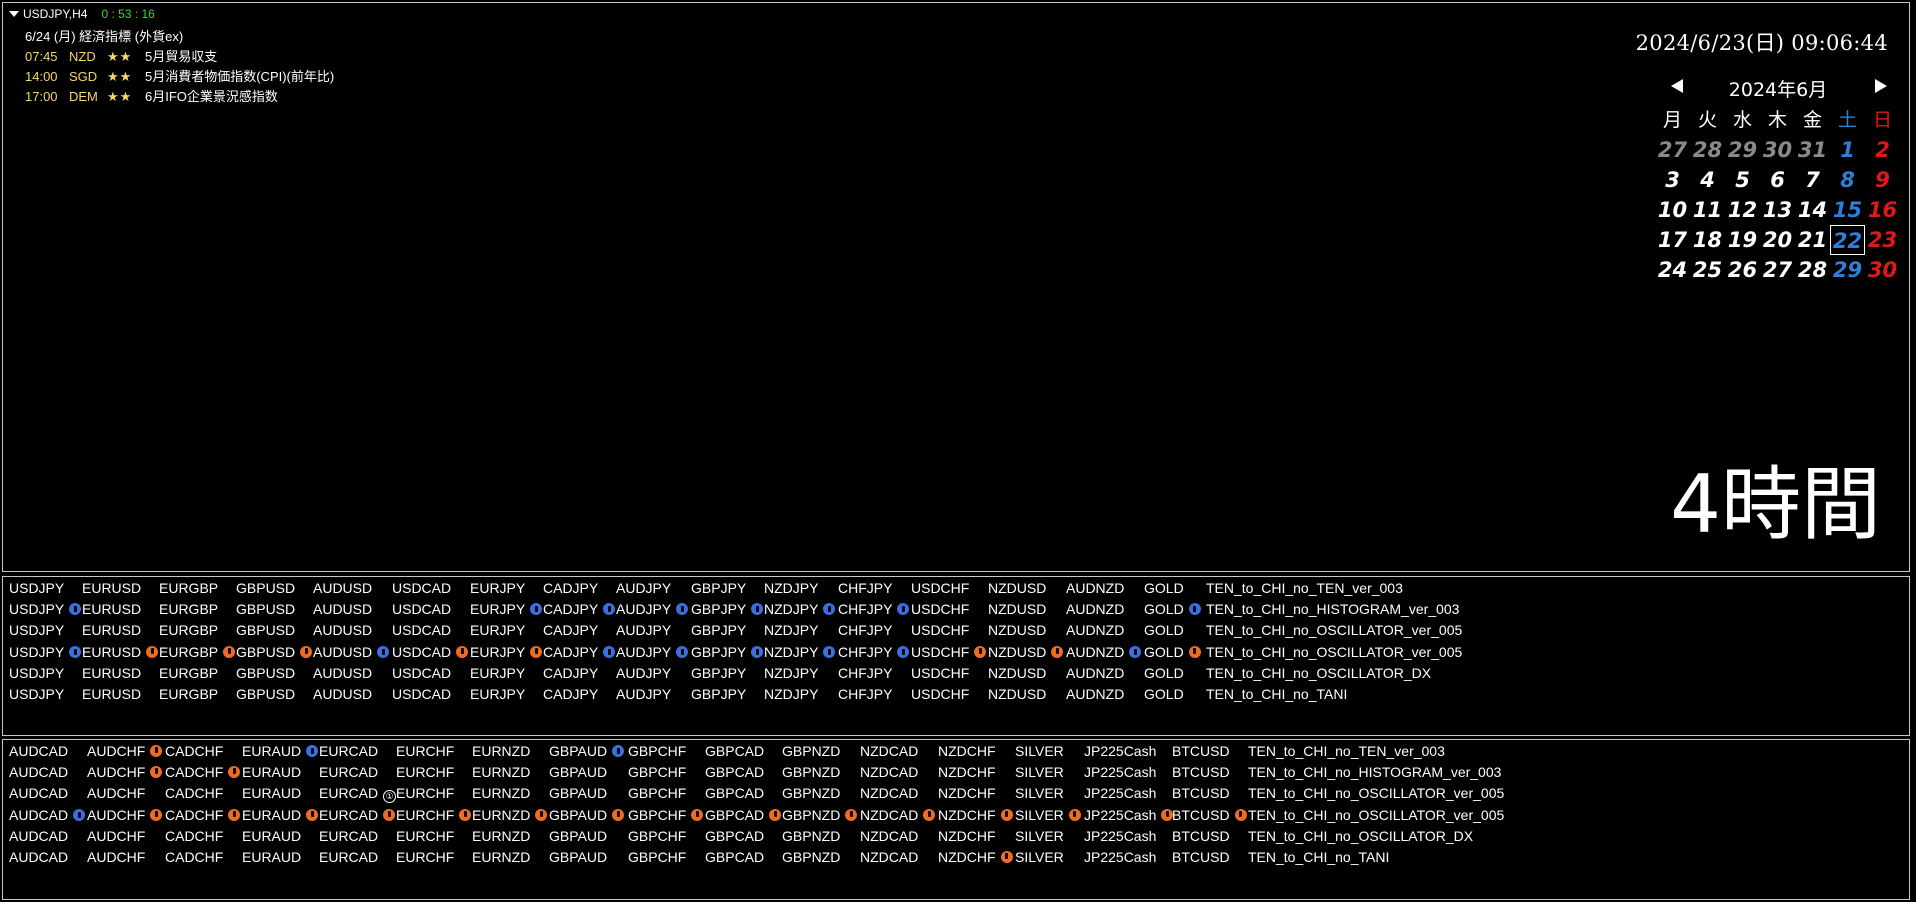  Describe the element at coordinates (1881, 86) in the screenshot. I see `triangle-right-icon` at that location.